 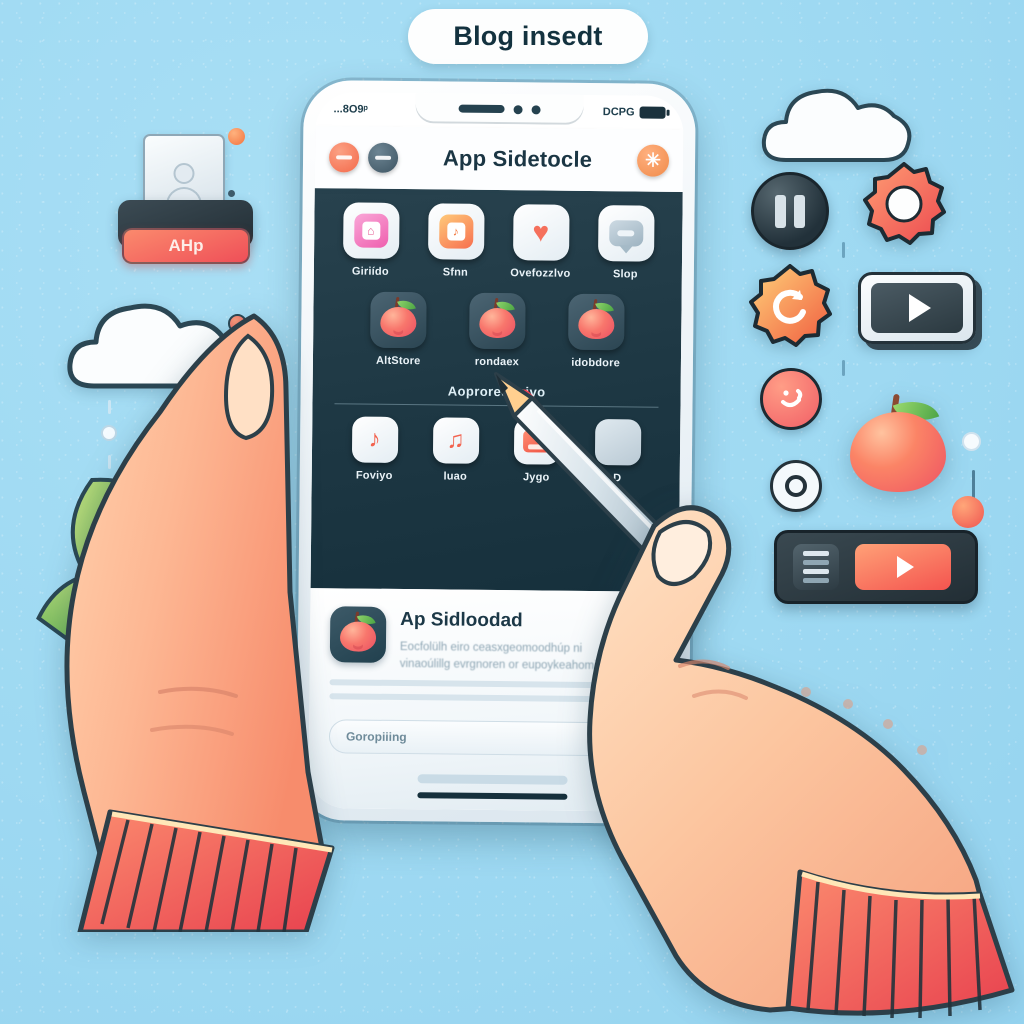 What do you see at coordinates (618, 112) in the screenshot?
I see `status-right-text: DCPG` at bounding box center [618, 112].